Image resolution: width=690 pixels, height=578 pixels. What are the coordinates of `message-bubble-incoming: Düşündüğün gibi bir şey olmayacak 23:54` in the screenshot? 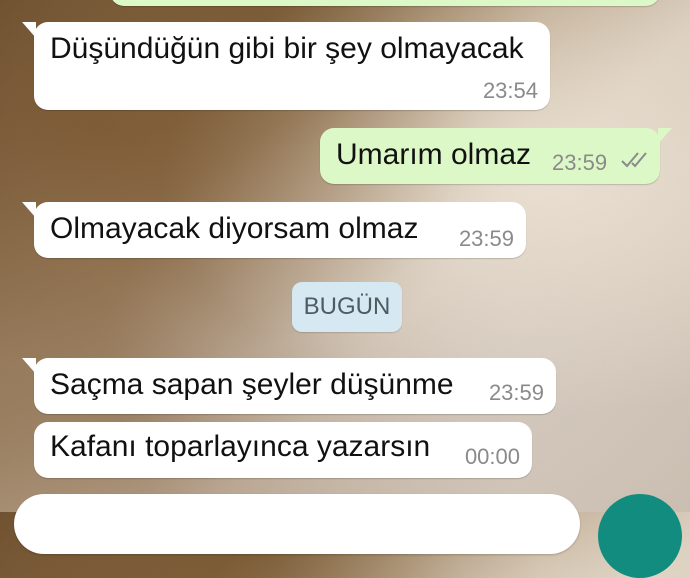 It's located at (286, 66).